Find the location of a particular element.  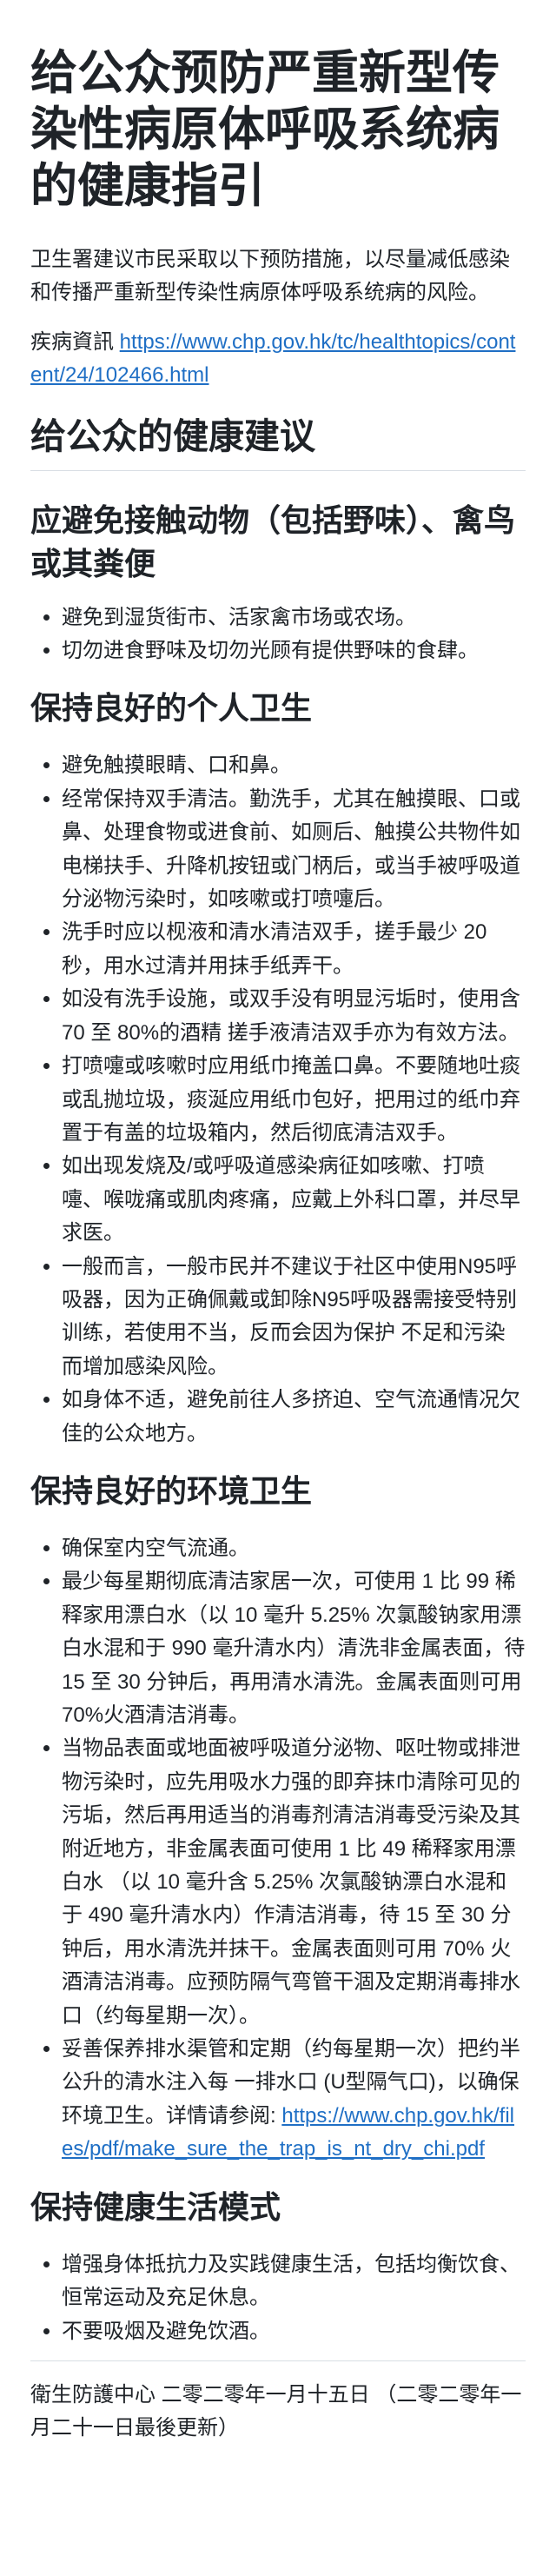

section-heading-avoid-animals: 应避免接触动物（包括野味）、禽鸟或其粪便 is located at coordinates (273, 541).